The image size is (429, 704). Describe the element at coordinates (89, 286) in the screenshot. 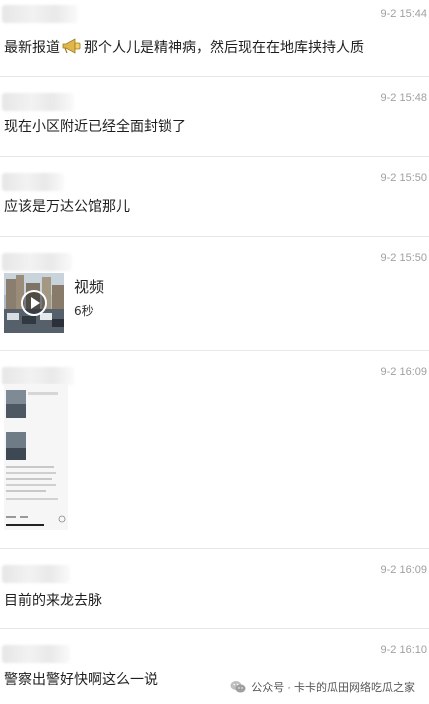

I see `video-title: 视频` at that location.